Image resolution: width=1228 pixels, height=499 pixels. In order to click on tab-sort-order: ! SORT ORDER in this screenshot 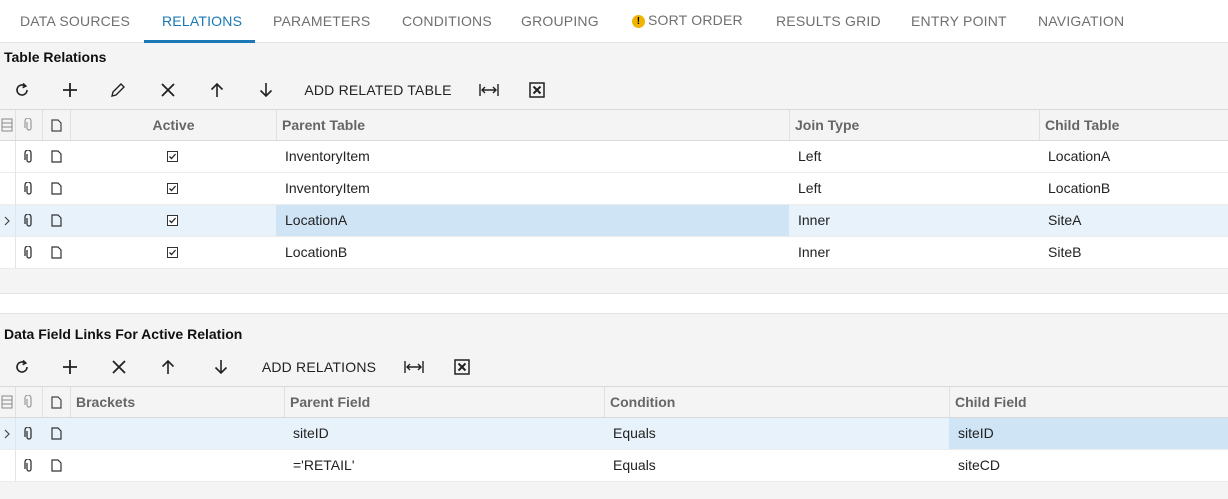, I will do `click(687, 20)`.